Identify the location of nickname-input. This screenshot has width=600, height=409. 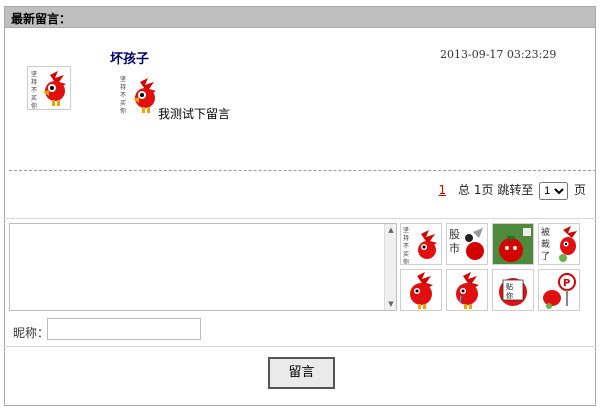
(124, 329).